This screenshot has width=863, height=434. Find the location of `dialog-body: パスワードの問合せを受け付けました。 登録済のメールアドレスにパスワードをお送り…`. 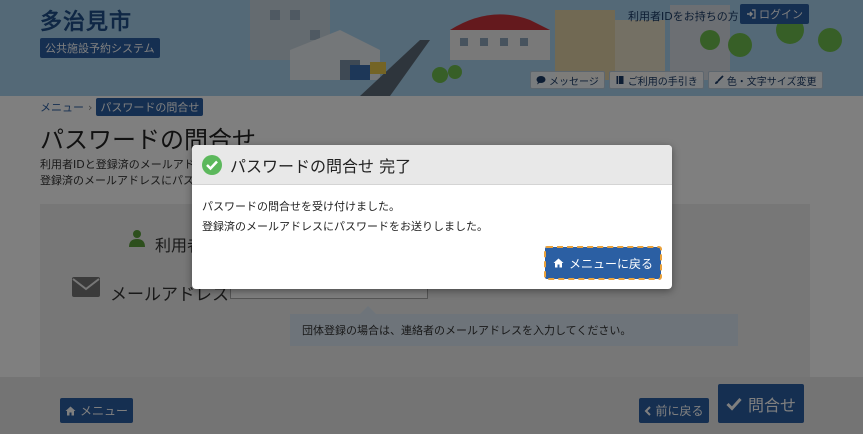

dialog-body: パスワードの問合せを受け付けました。 登録済のメールアドレスにパスワードをお送り… is located at coordinates (432, 217).